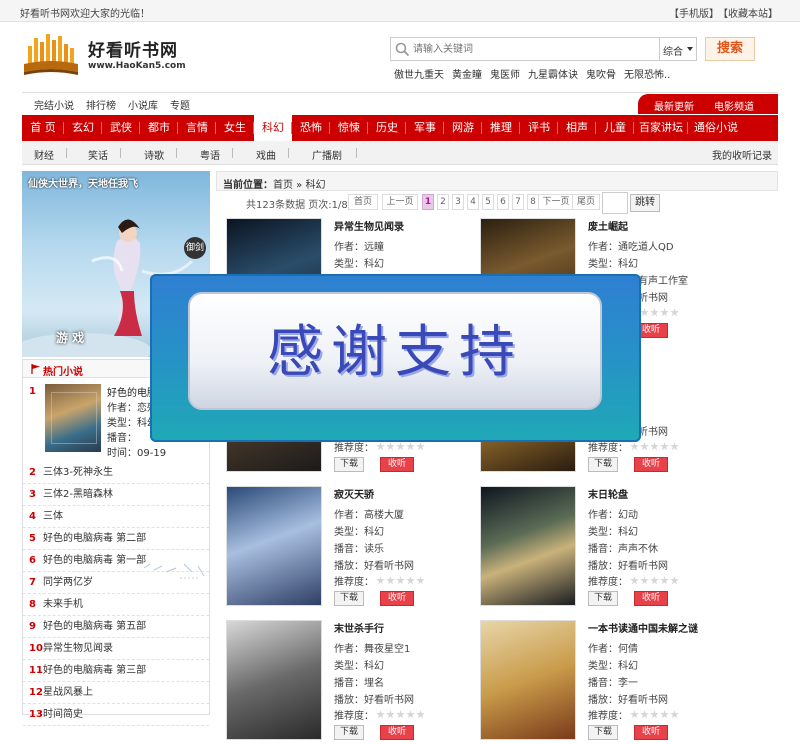  Describe the element at coordinates (180, 104) in the screenshot. I see `nav-topics: 专题` at that location.